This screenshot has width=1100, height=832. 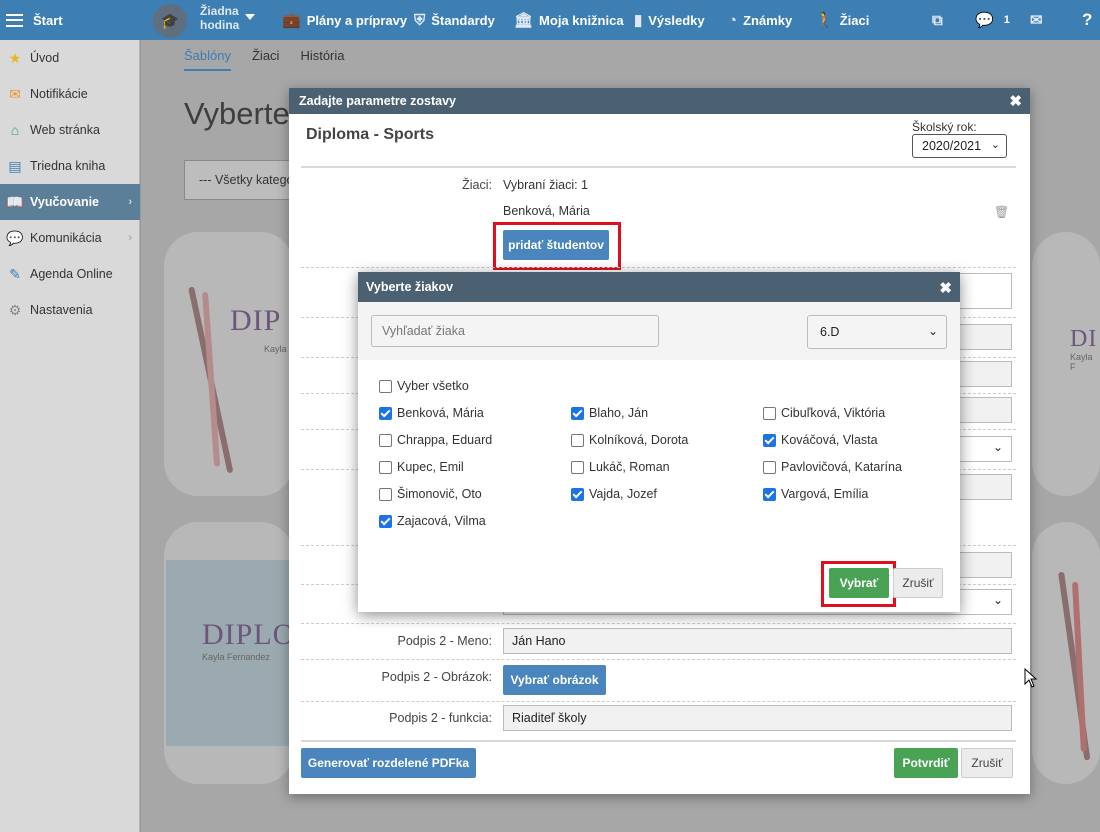 I want to click on cast-icon: ⧉, so click(x=937, y=20).